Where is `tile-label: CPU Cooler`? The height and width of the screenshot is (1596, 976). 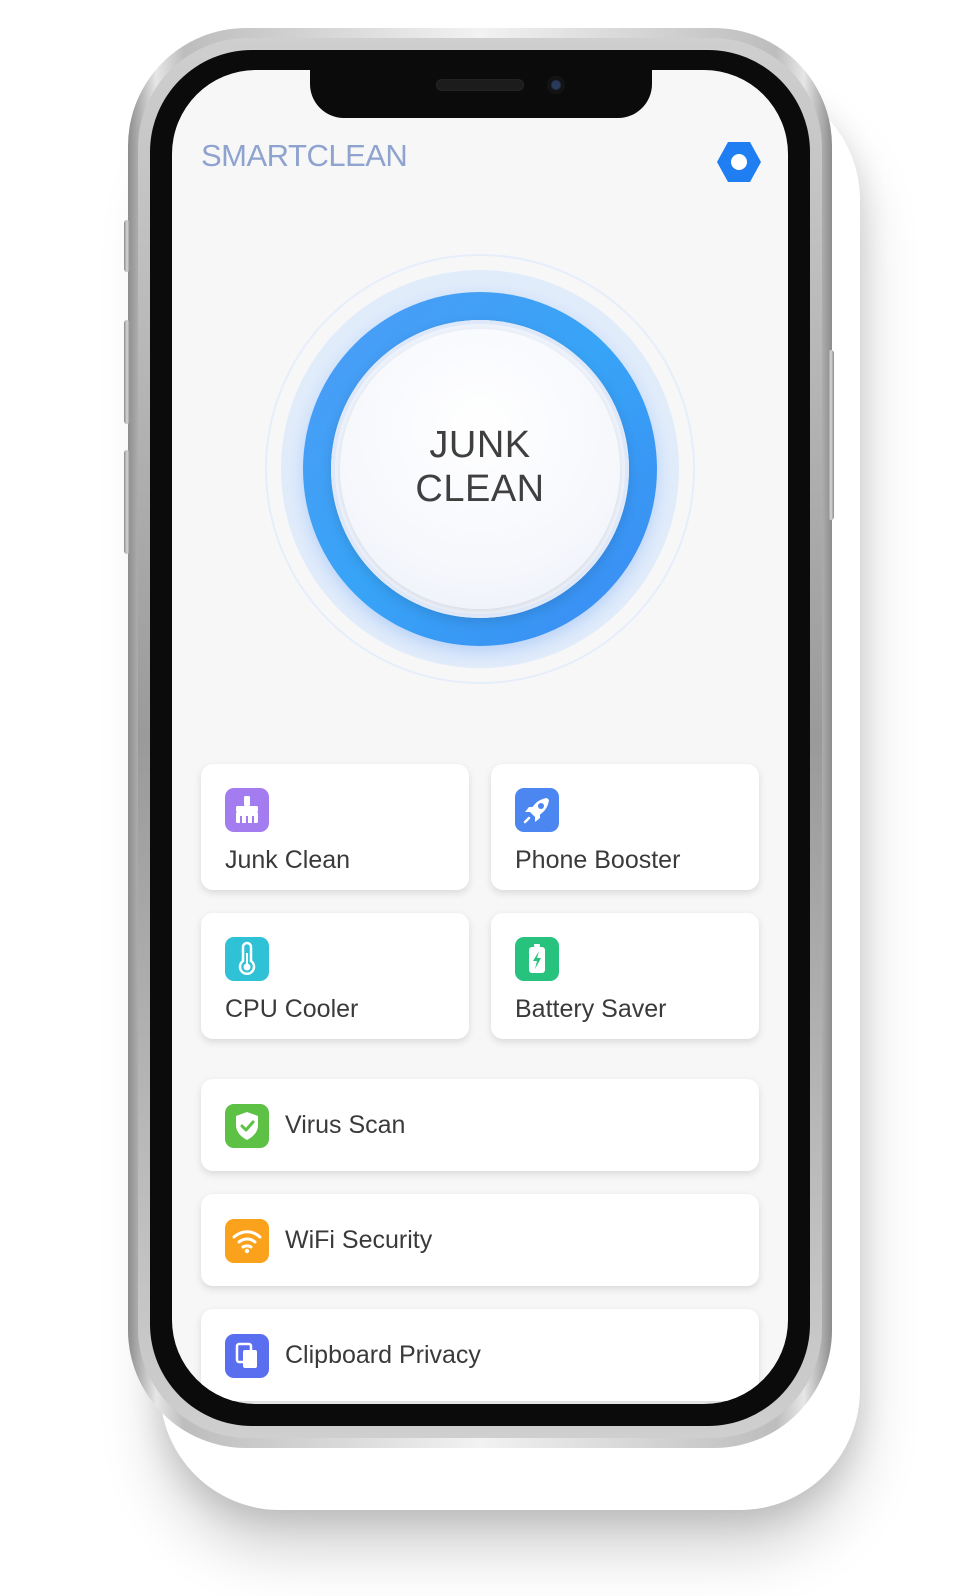 tile-label: CPU Cooler is located at coordinates (292, 1009).